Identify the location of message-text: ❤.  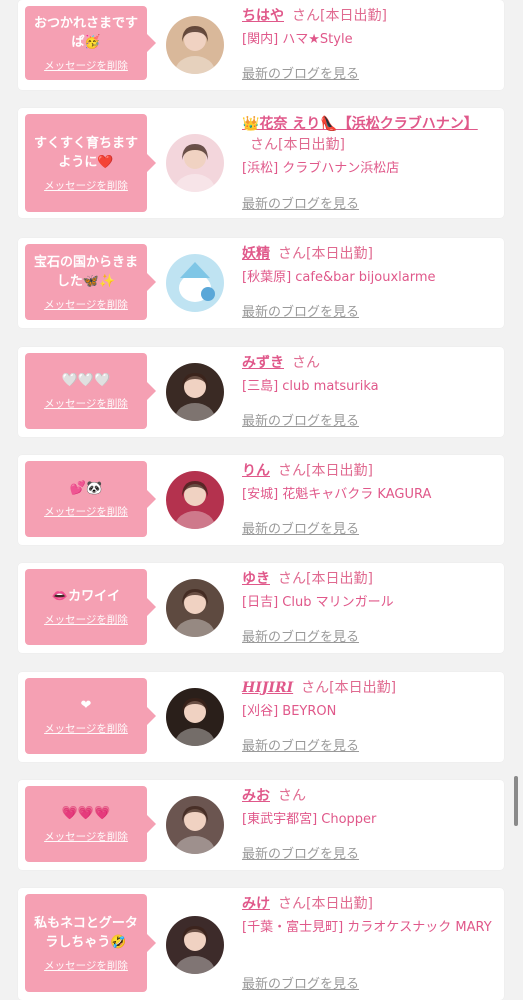
(86, 705).